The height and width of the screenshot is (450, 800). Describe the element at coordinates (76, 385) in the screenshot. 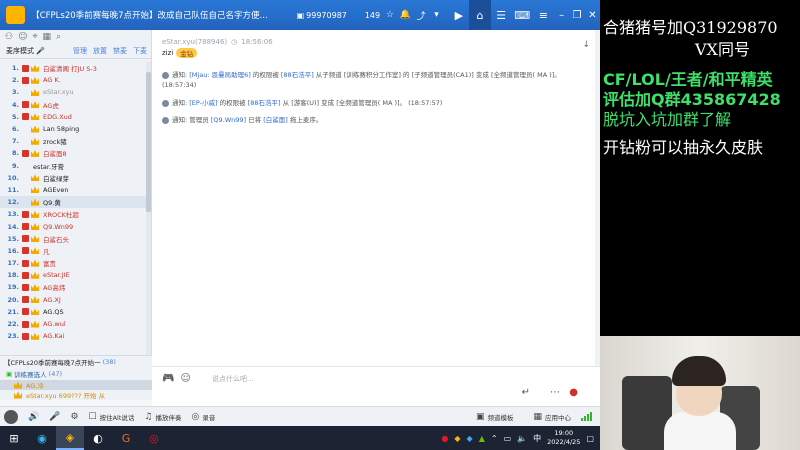

I see `sub-user-item: AG.冷` at that location.